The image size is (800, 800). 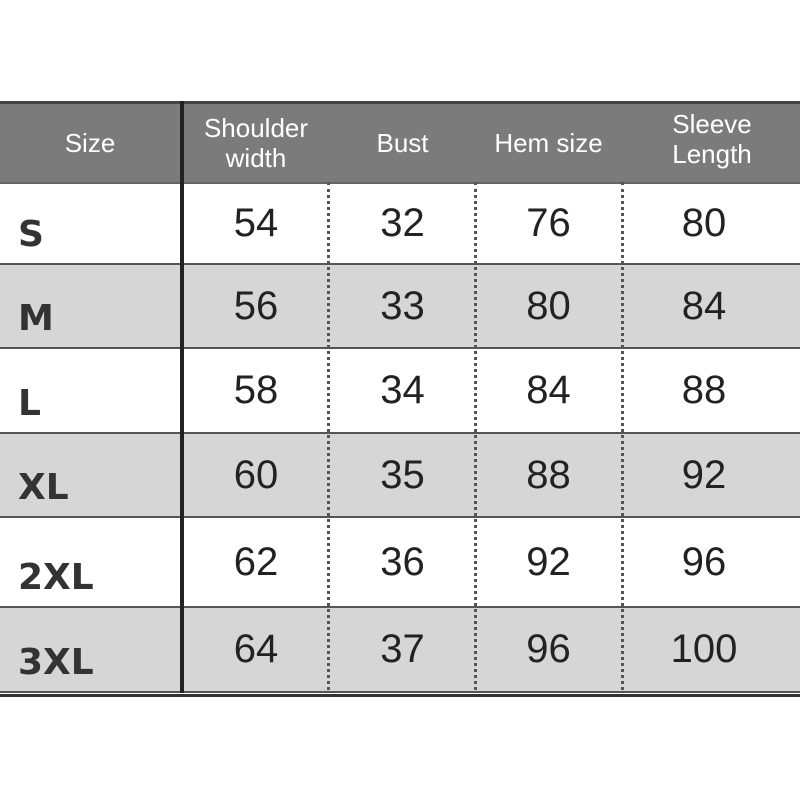 I want to click on value-cell: 64, so click(x=256, y=649).